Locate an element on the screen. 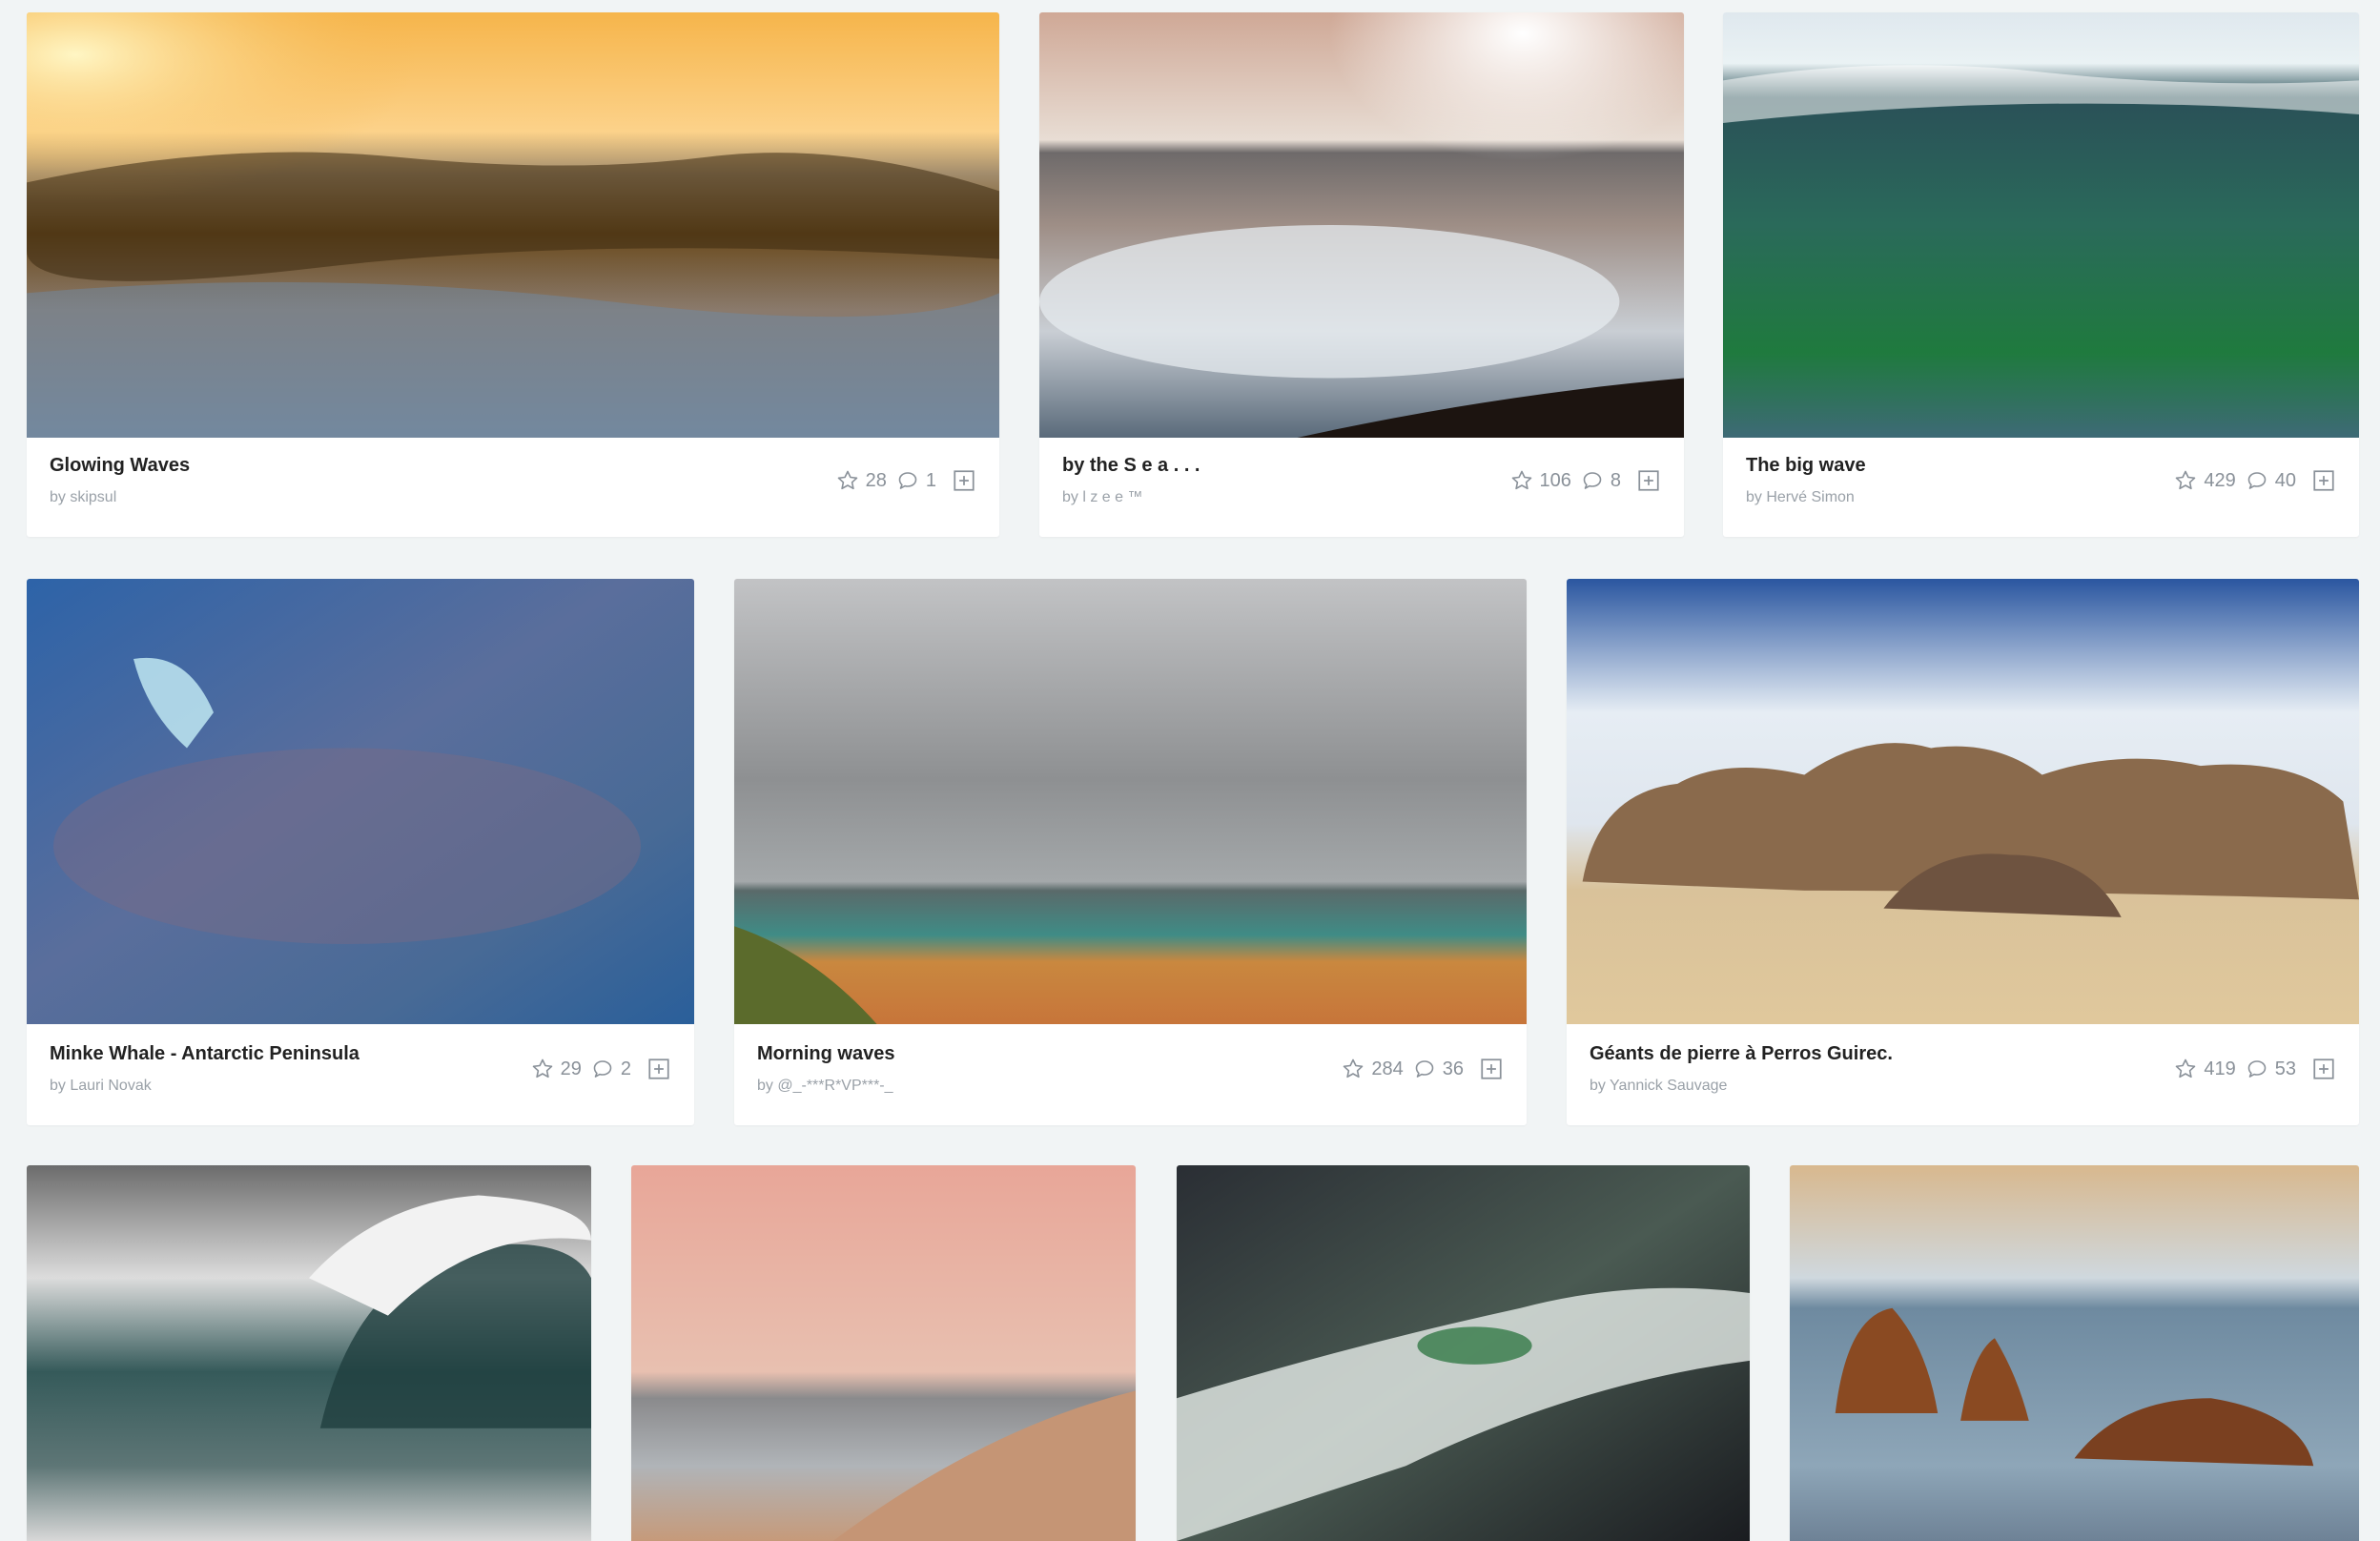 The height and width of the screenshot is (1541, 2380). like-button: 29 is located at coordinates (556, 1069).